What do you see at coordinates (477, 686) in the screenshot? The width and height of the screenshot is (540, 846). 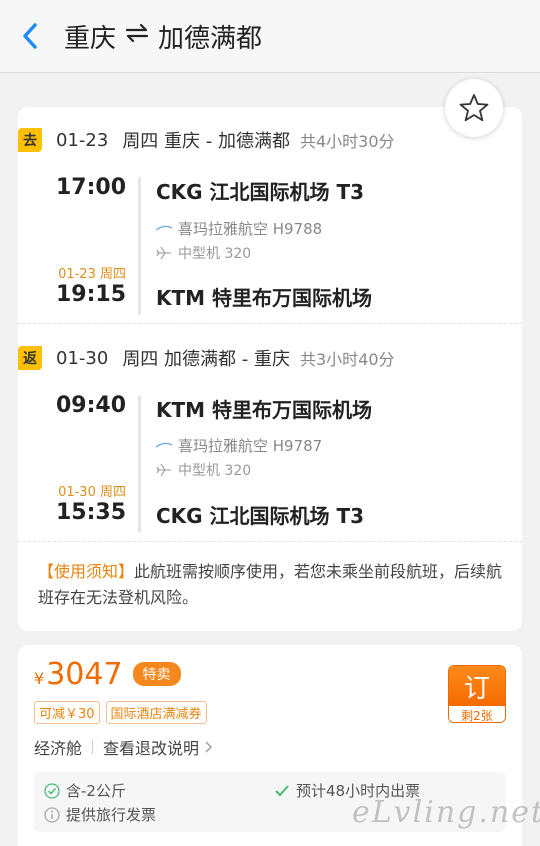 I see `book-label: 订` at bounding box center [477, 686].